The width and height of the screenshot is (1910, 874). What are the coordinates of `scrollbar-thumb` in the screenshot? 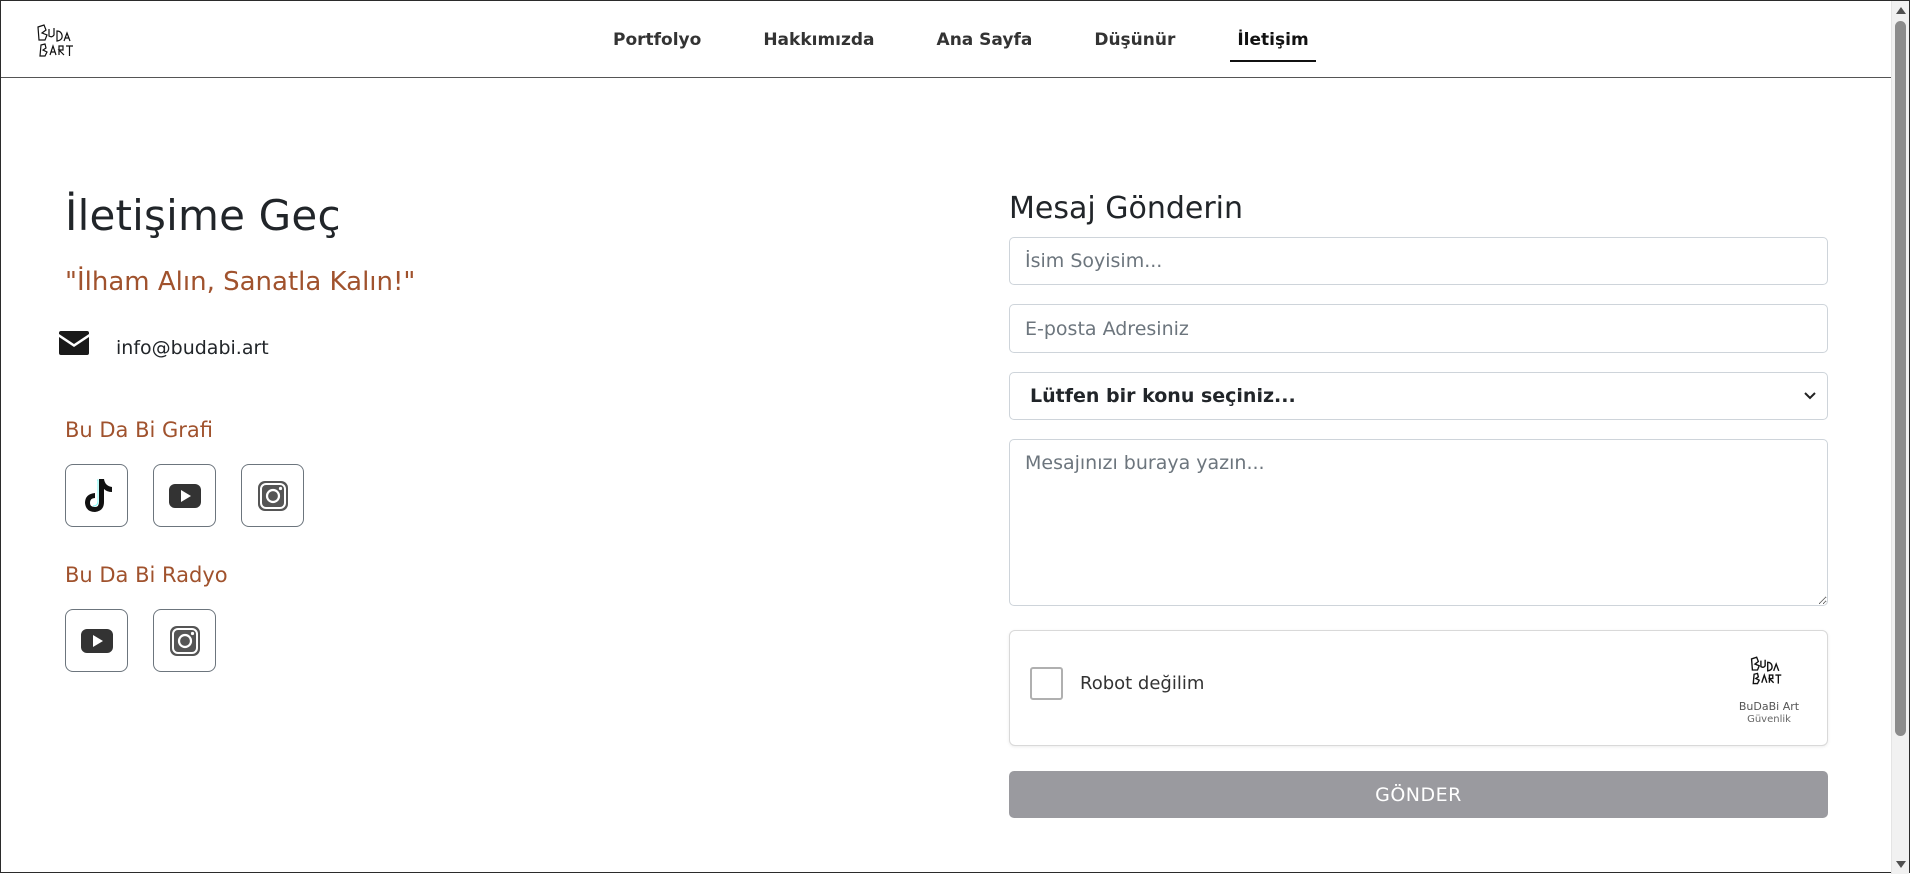 It's located at (1900, 378).